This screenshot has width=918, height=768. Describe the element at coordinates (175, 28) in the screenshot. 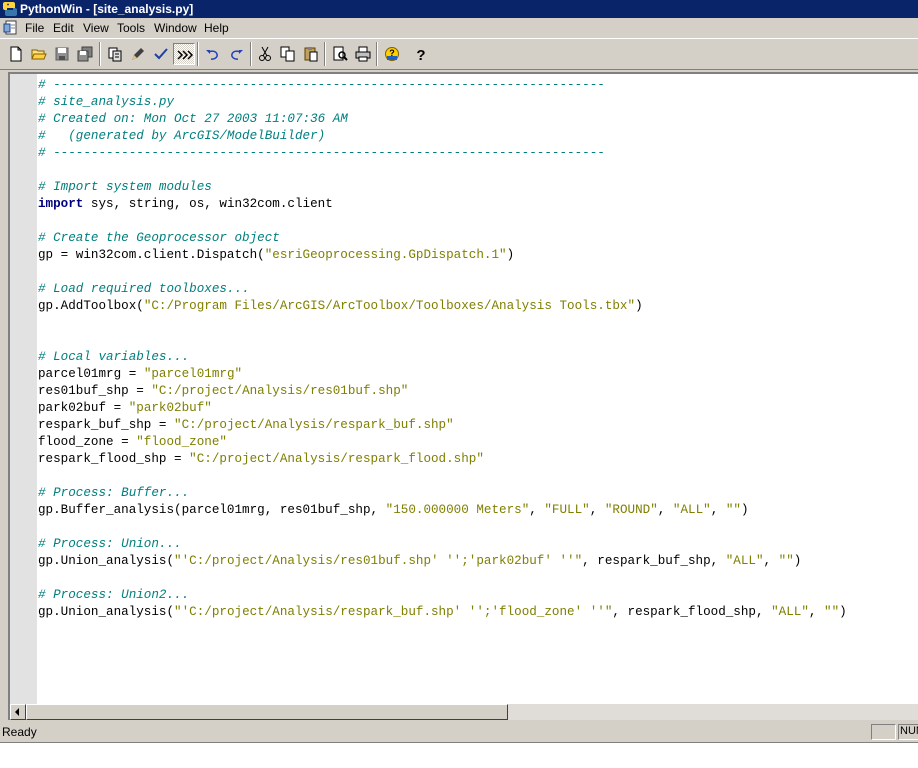

I see `menu-window: Window` at that location.